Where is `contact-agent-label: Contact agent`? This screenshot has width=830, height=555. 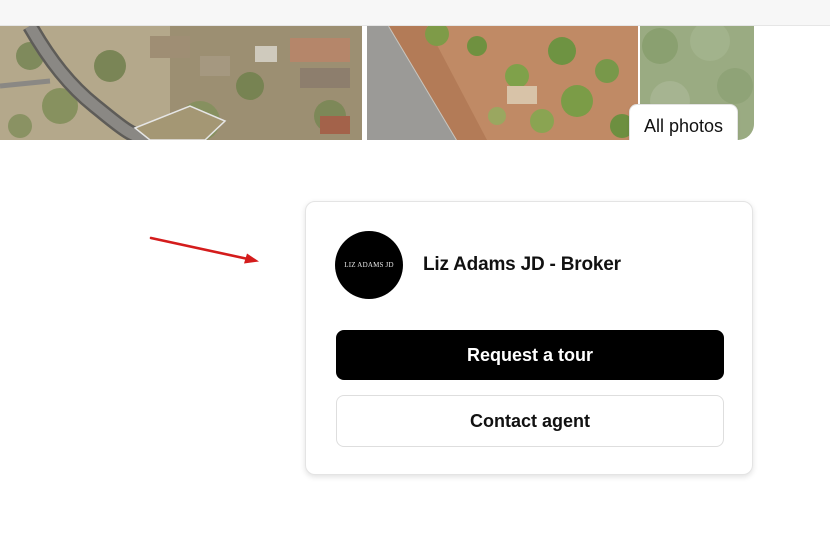 contact-agent-label: Contact agent is located at coordinates (529, 420).